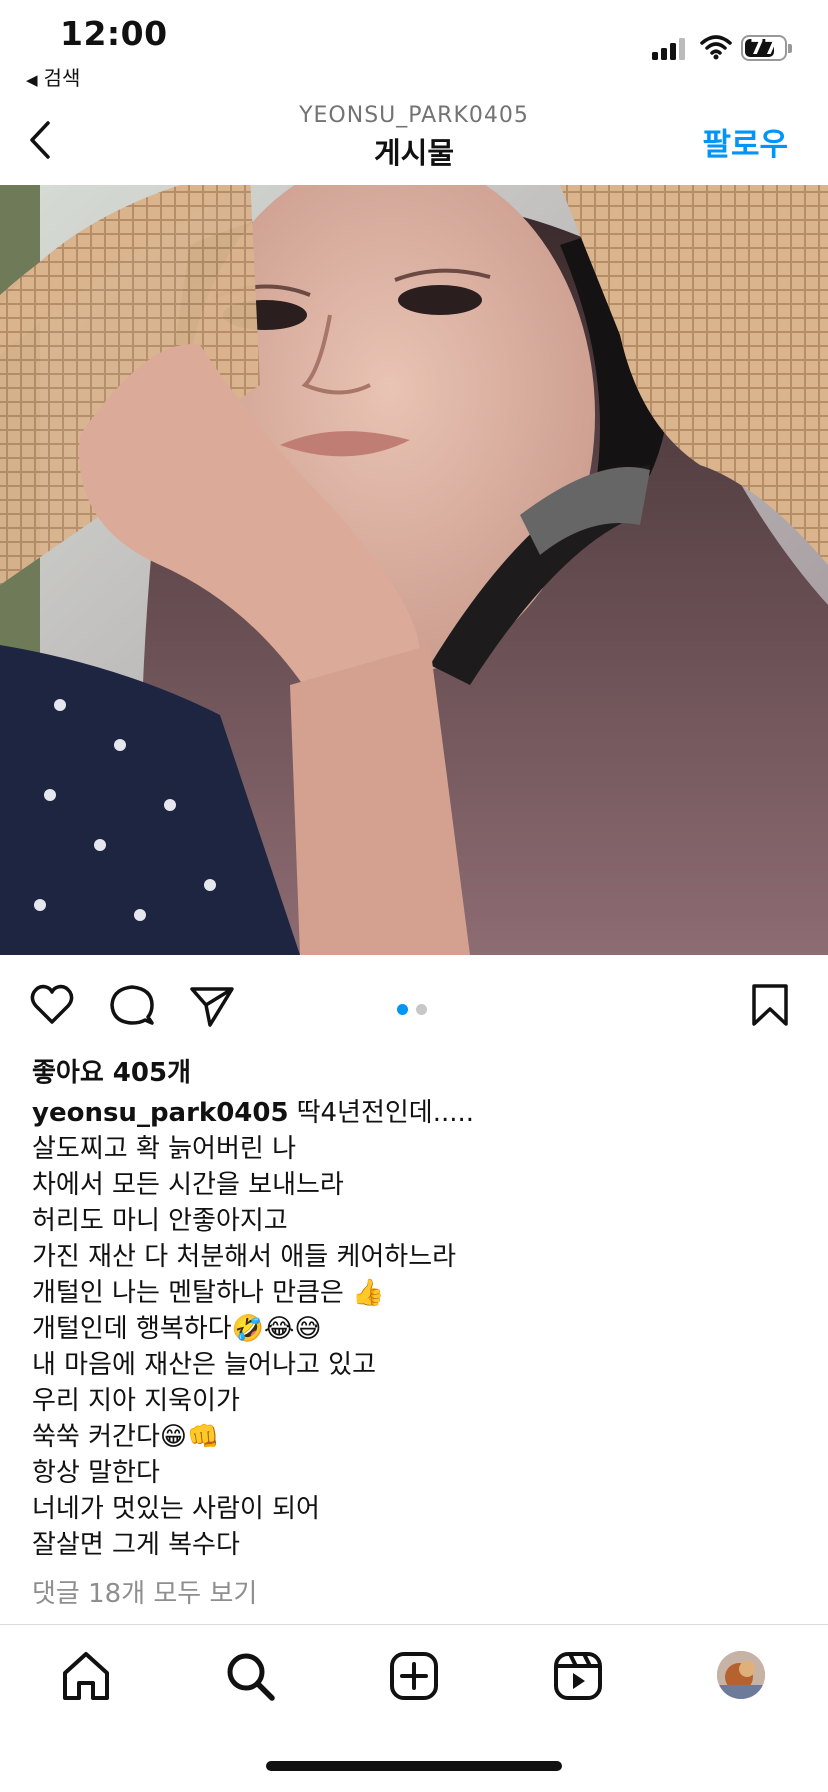  I want to click on status-time: 12:00, so click(114, 33).